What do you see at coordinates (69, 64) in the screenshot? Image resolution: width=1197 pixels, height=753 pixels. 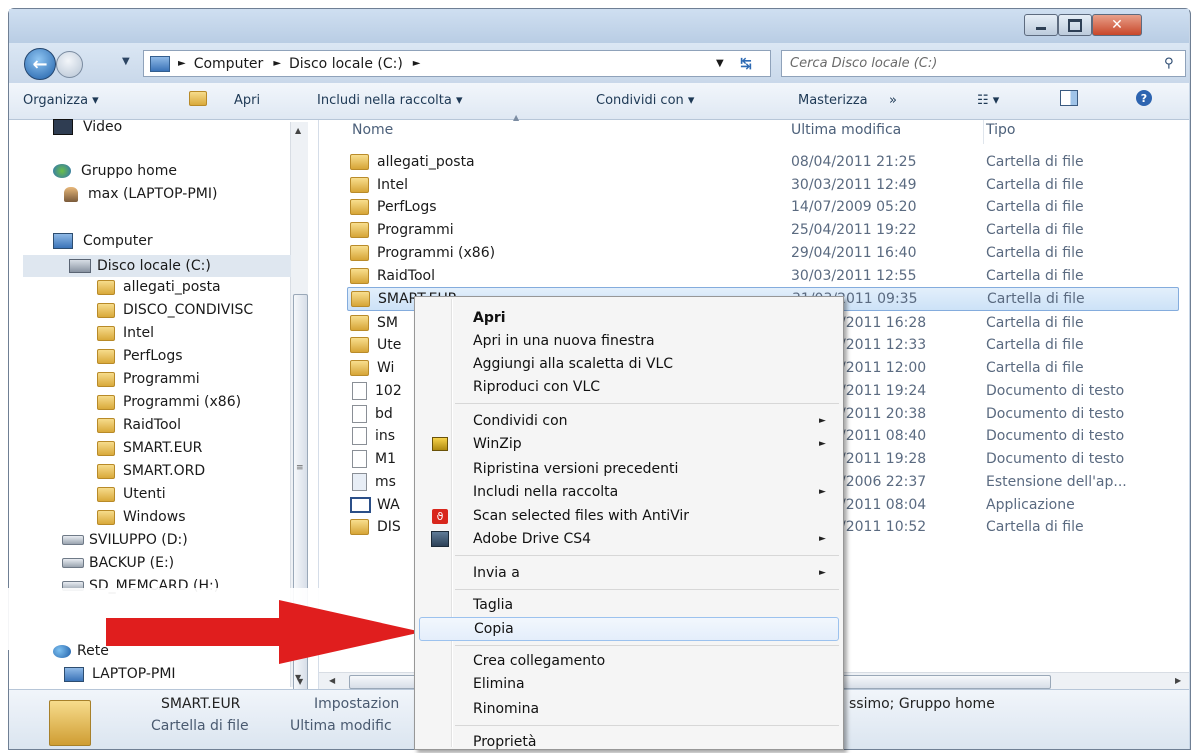 I see `forward-button` at bounding box center [69, 64].